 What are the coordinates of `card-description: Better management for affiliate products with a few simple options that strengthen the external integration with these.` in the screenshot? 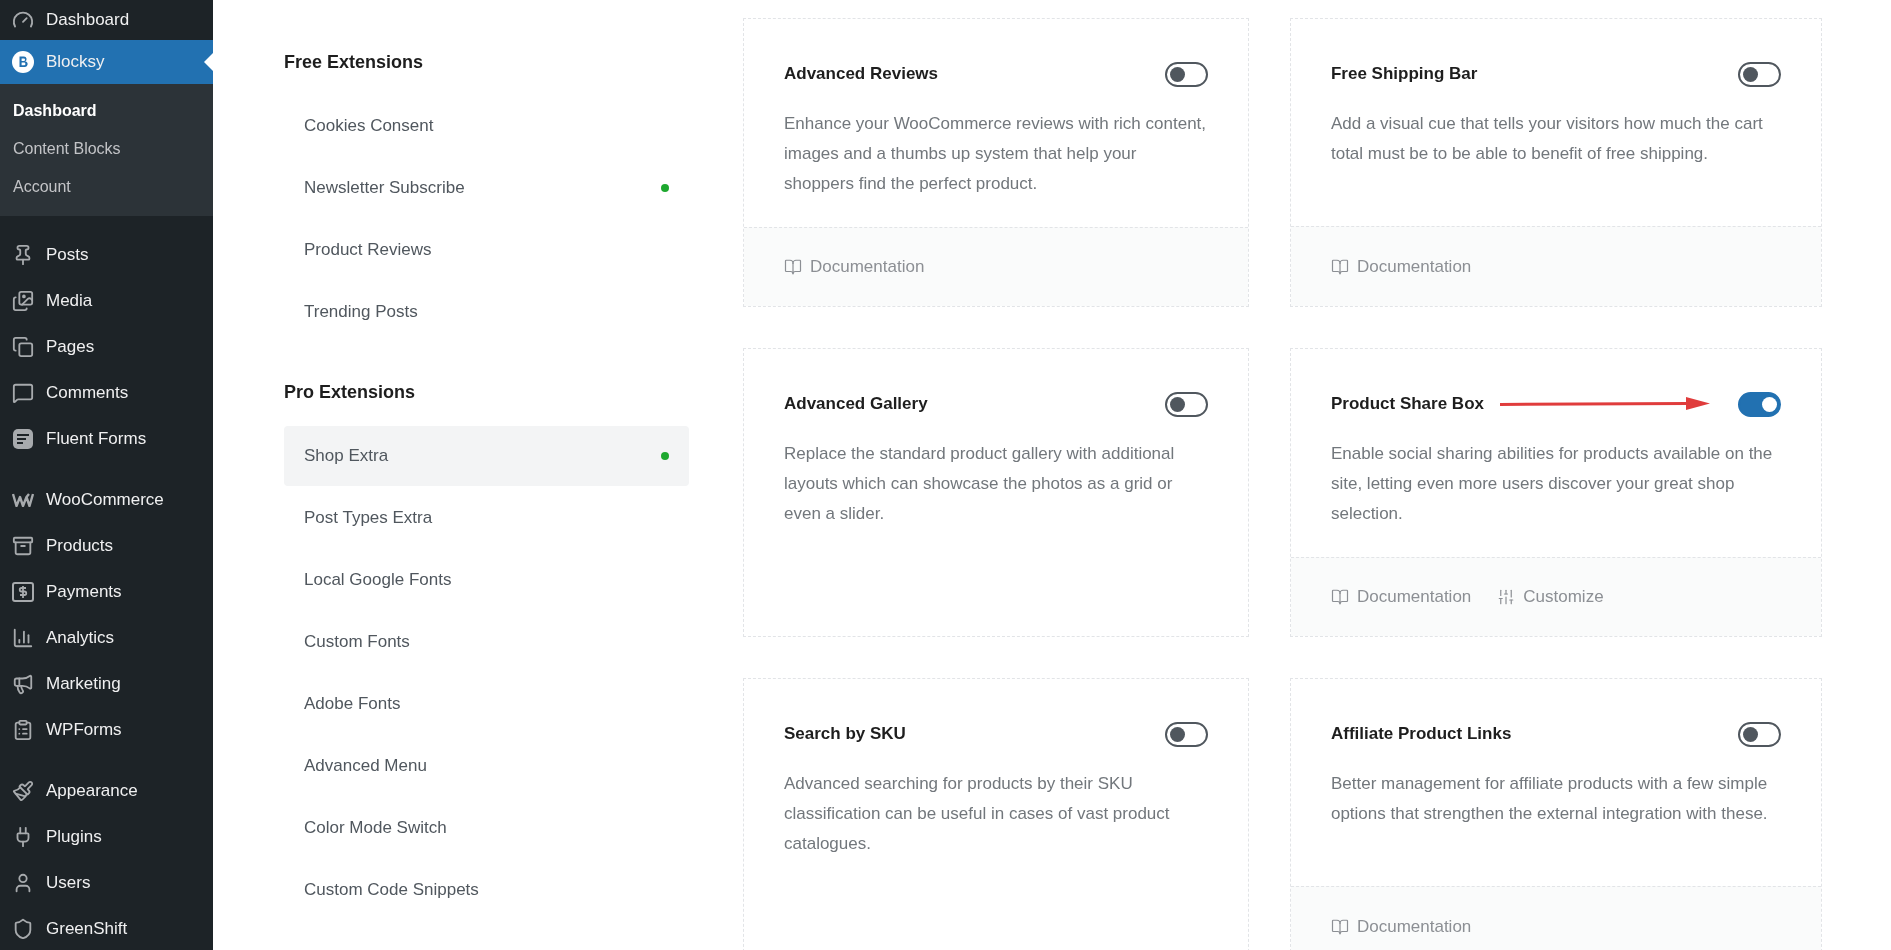 It's located at (1549, 799).